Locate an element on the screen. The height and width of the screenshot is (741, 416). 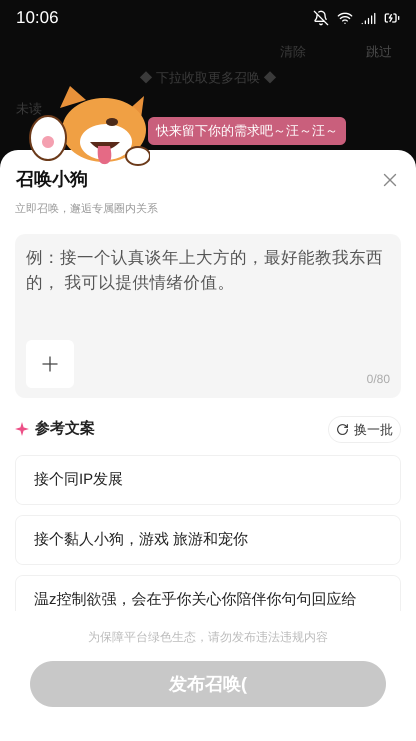
sheet-subtitle: 立即召唤，邂逅专属圈内关系 is located at coordinates (86, 209).